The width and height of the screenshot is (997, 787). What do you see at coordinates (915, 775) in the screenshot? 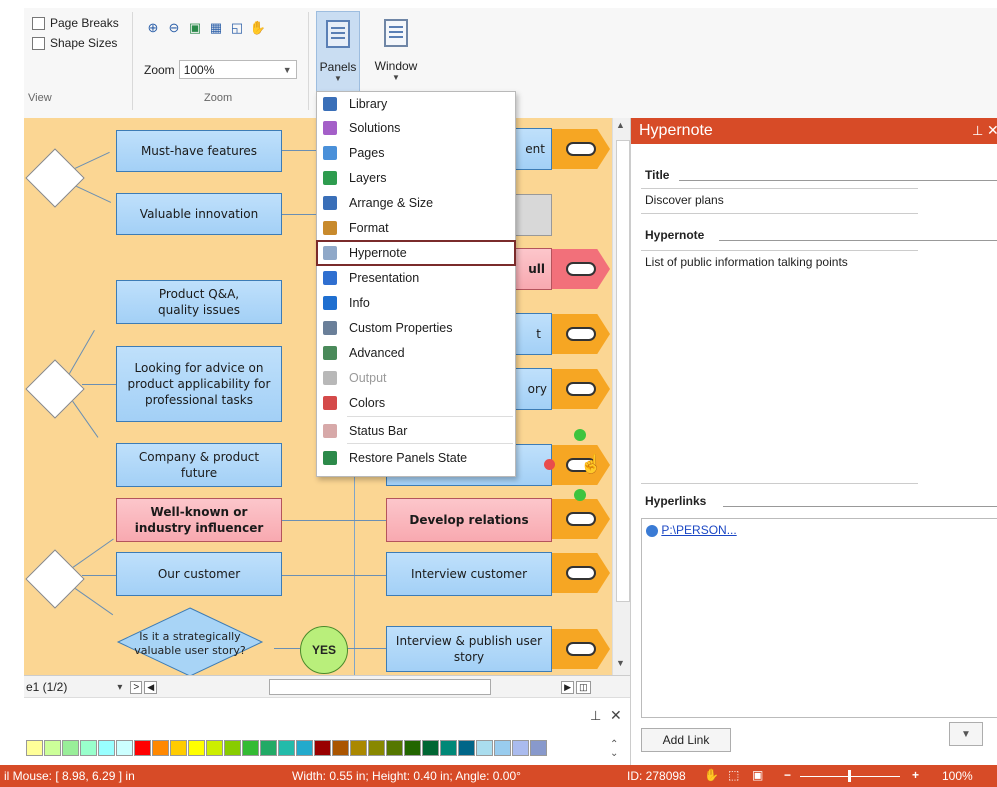
I see `zoom-in-icon: +` at bounding box center [915, 775].